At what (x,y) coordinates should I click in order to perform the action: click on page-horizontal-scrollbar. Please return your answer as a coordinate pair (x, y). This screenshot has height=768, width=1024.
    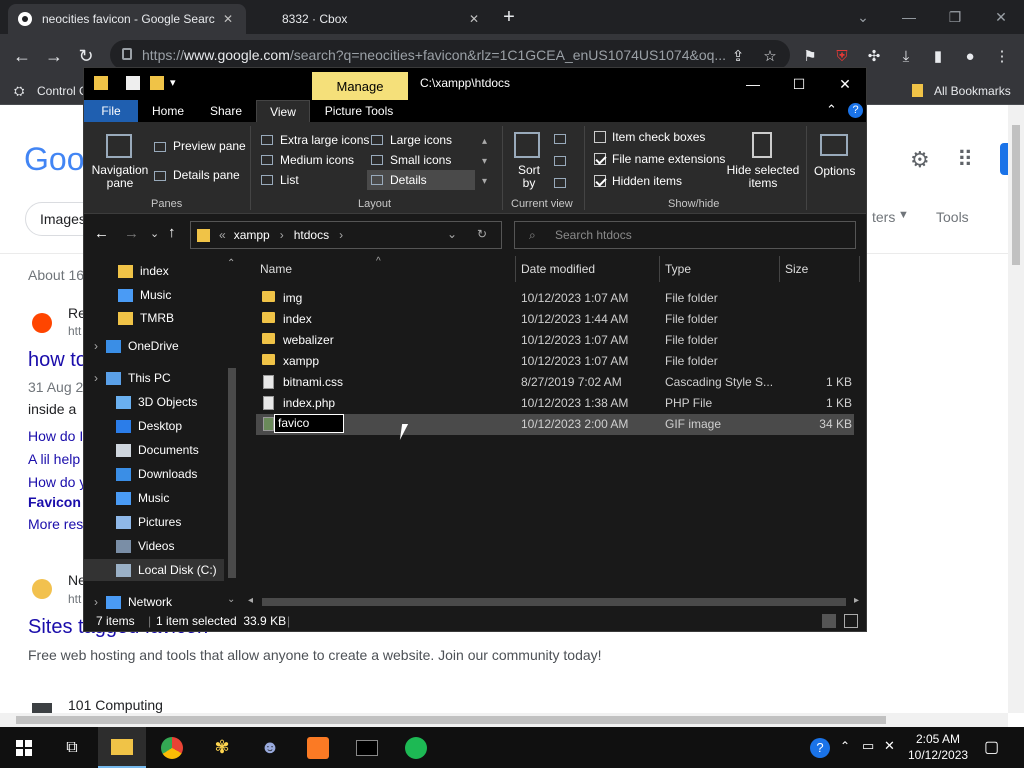
    Looking at the image, I should click on (504, 720).